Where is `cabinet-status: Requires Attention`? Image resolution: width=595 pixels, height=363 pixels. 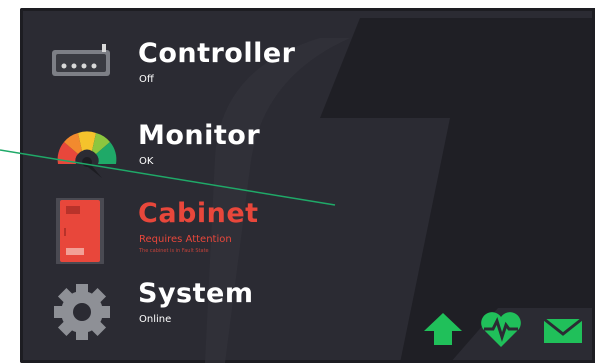 cabinet-status: Requires Attention is located at coordinates (185, 239).